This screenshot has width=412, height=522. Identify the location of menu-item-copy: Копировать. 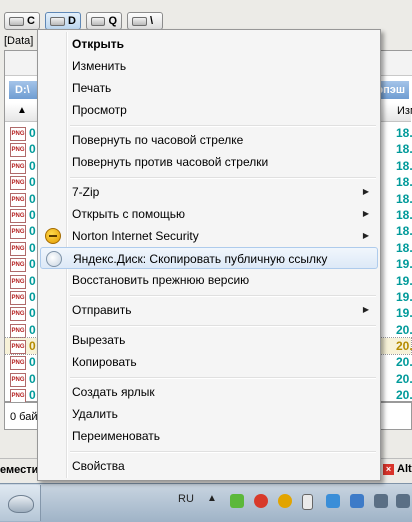
(209, 362).